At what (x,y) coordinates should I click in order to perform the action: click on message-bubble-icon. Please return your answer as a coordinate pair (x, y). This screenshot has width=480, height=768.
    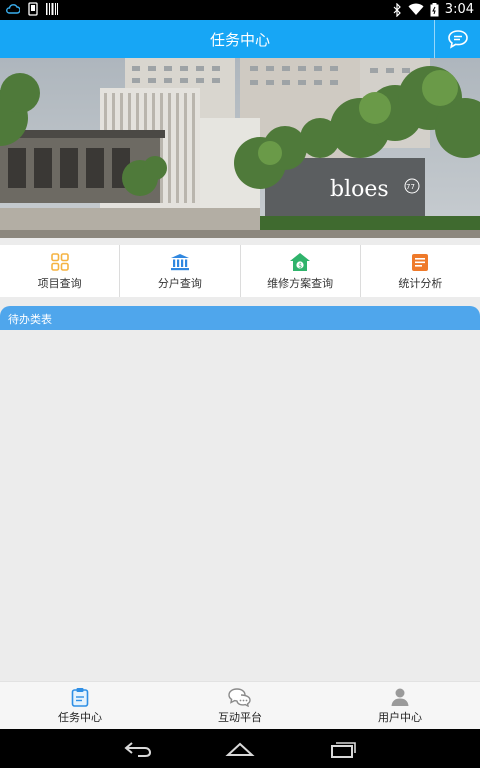
    Looking at the image, I should click on (457, 39).